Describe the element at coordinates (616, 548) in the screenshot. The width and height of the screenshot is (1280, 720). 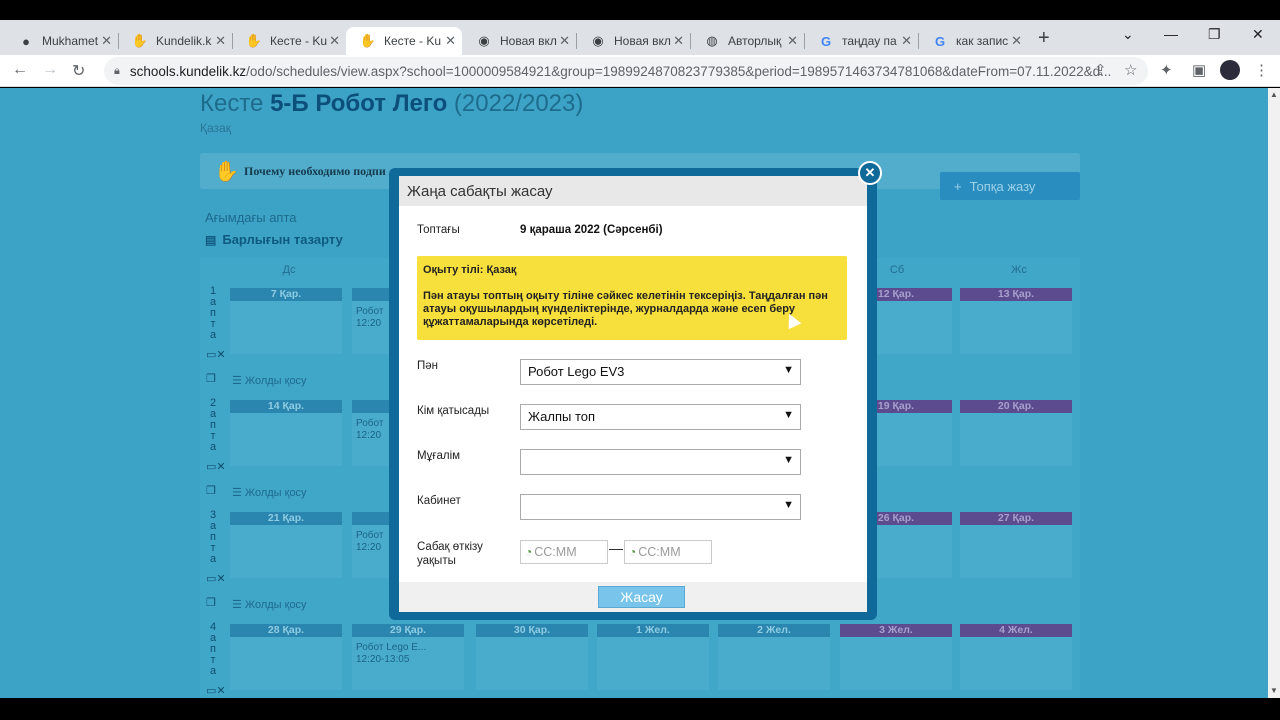
I see `time-range-dash: —` at that location.